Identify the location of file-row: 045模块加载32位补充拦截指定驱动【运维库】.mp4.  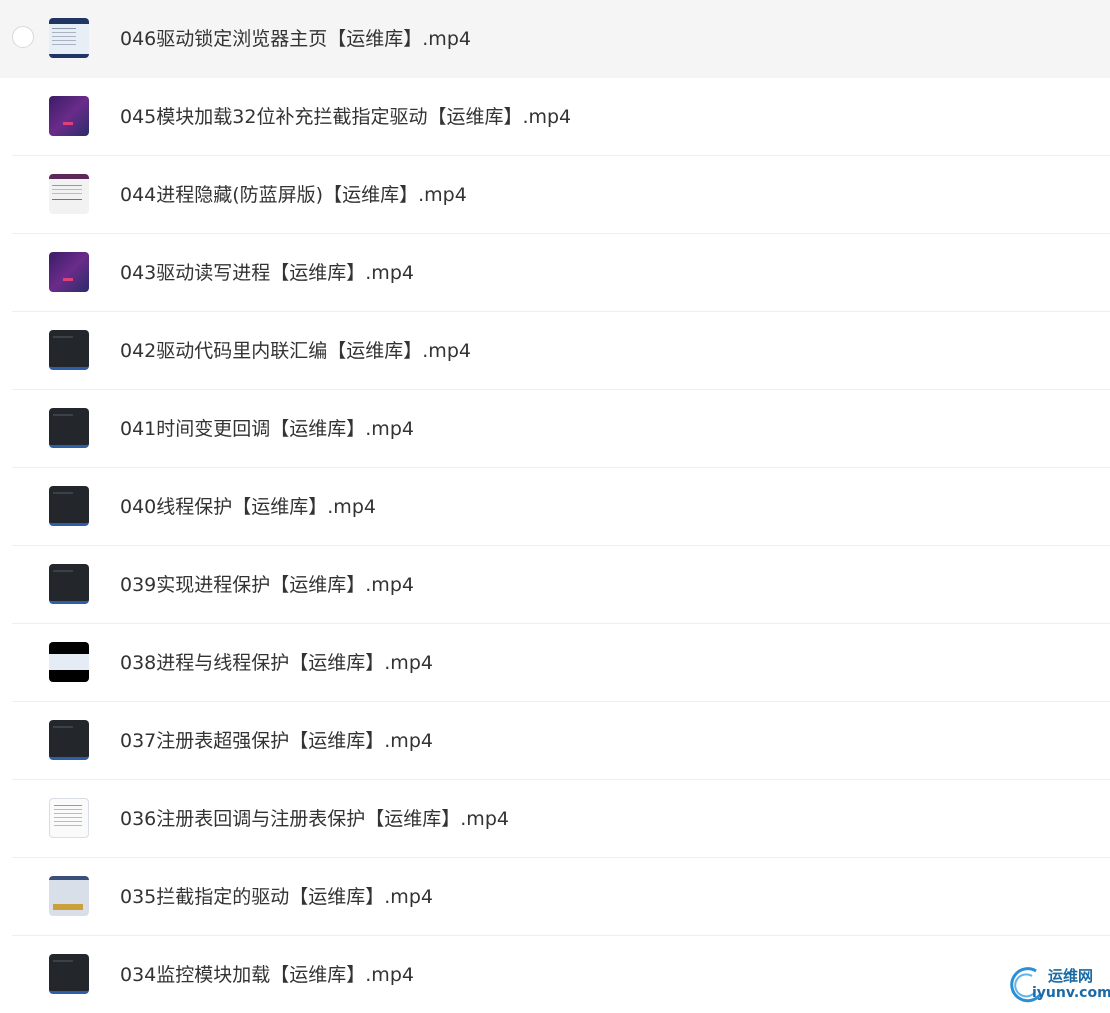
(561, 117).